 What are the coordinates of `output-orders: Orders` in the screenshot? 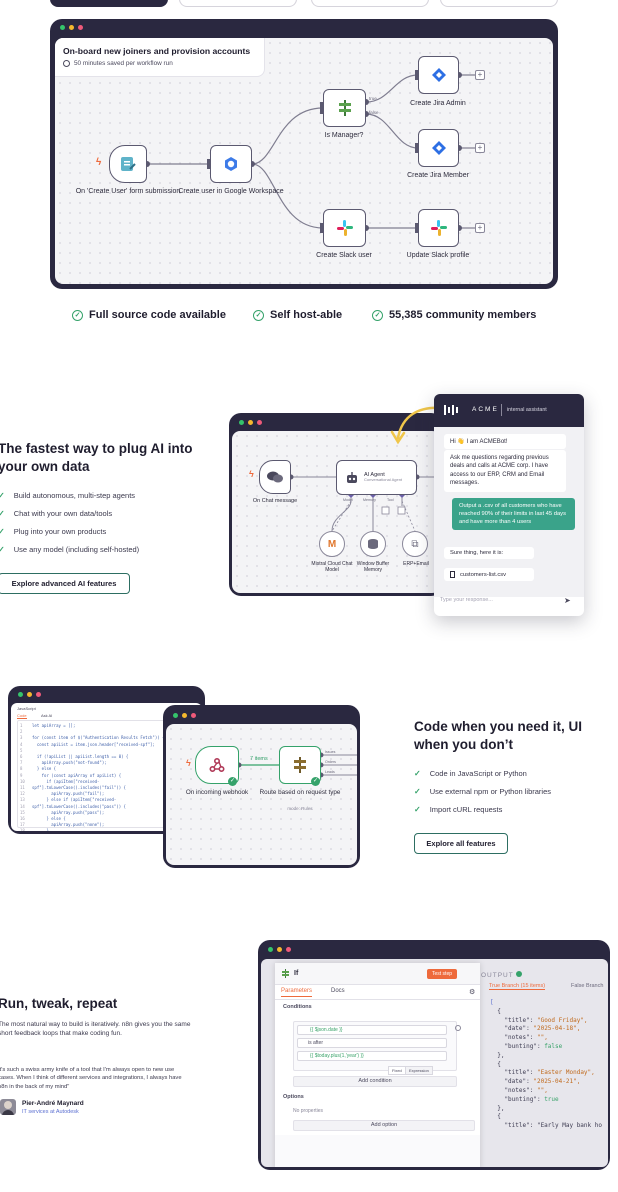 It's located at (330, 762).